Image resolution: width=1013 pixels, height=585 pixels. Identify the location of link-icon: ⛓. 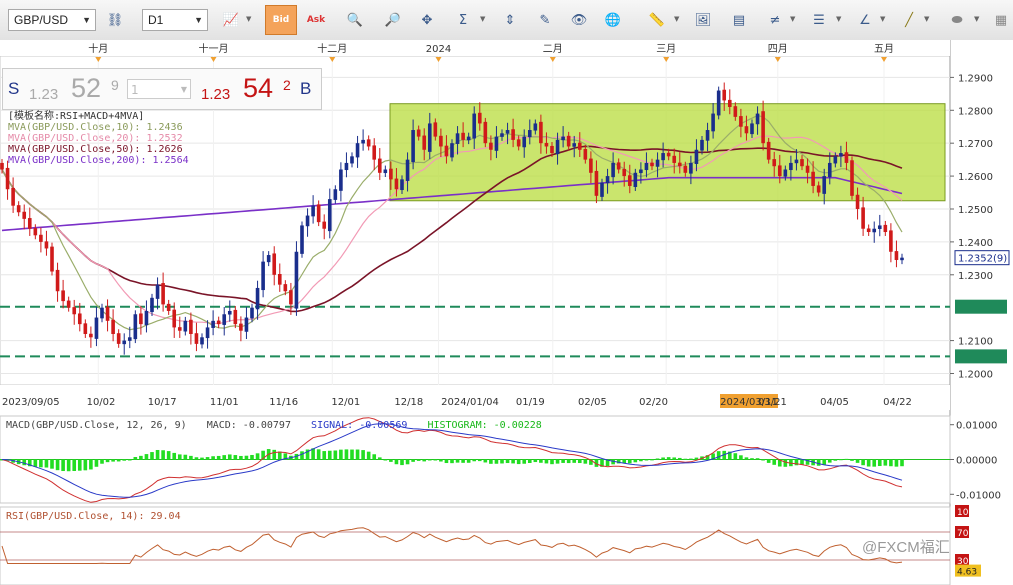
(115, 20).